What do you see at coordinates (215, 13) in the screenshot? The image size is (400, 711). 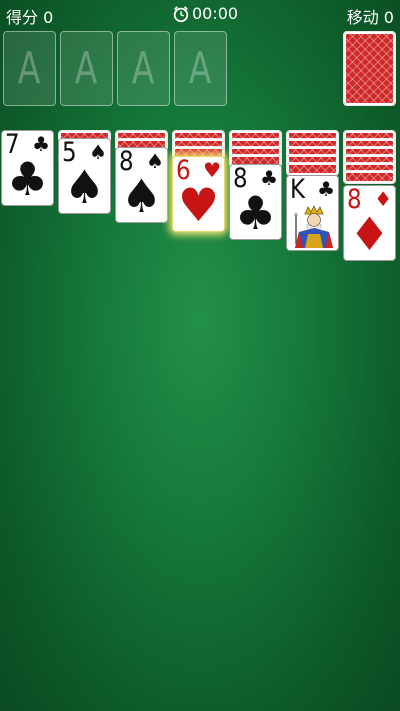 I see `timer-value: 00:00` at bounding box center [215, 13].